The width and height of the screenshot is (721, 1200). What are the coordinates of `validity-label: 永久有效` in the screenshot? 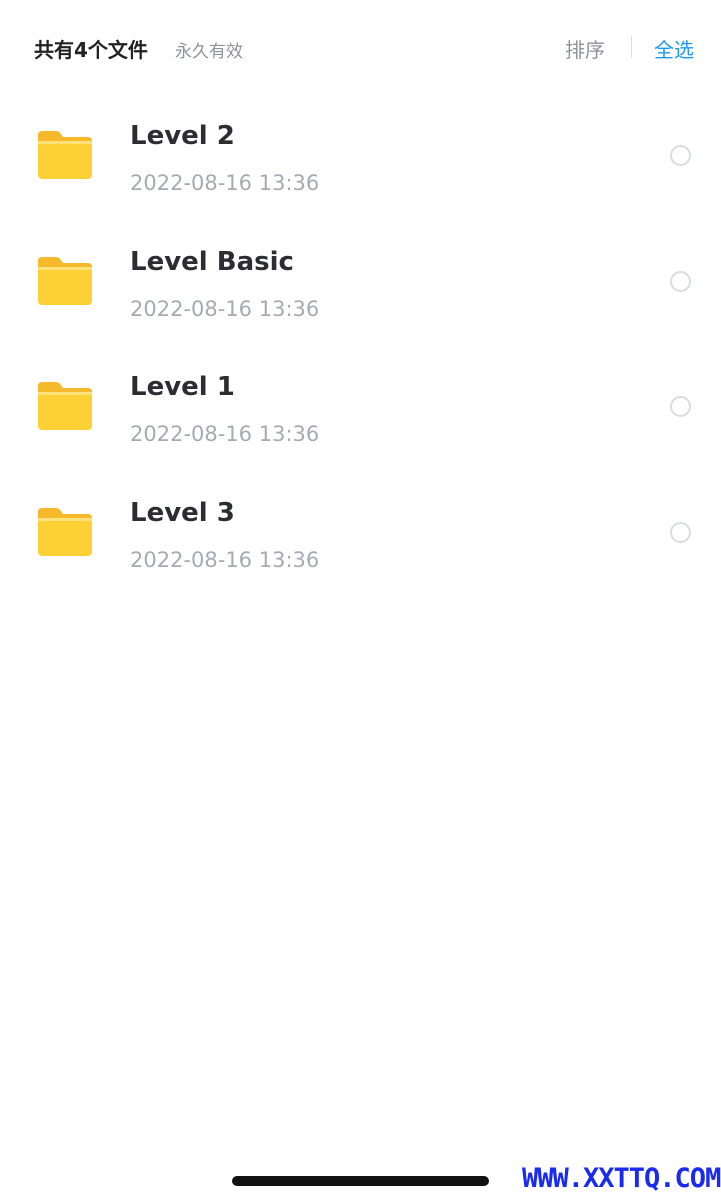 It's located at (209, 52).